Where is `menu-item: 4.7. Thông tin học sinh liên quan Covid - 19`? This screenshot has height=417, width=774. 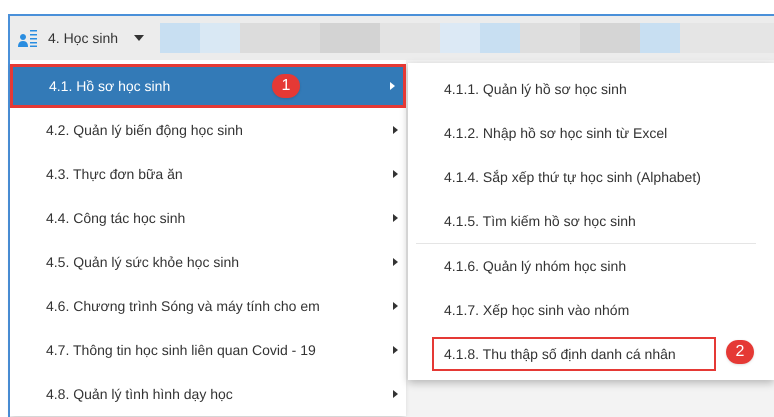 menu-item: 4.7. Thông tin học sinh liên quan Covid - 19 is located at coordinates (208, 350).